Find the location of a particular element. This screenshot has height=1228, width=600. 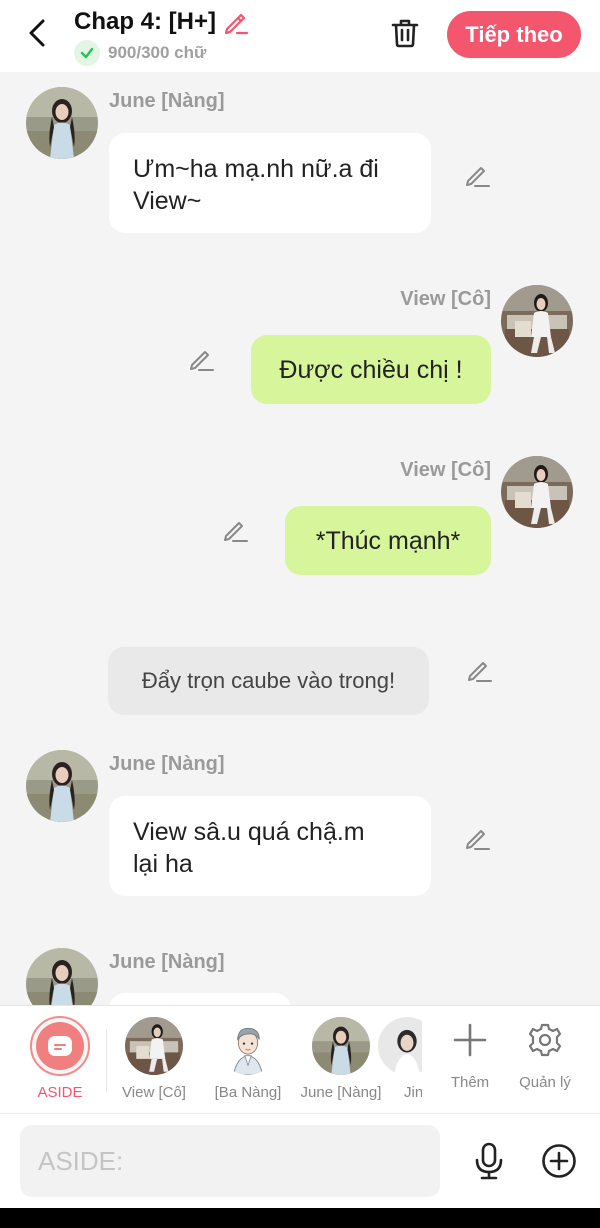

message-bubble is located at coordinates (200, 999).